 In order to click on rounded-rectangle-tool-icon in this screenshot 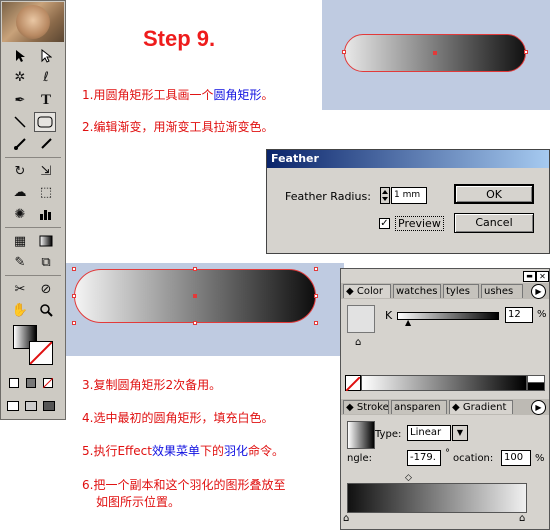, I will do `click(45, 122)`.